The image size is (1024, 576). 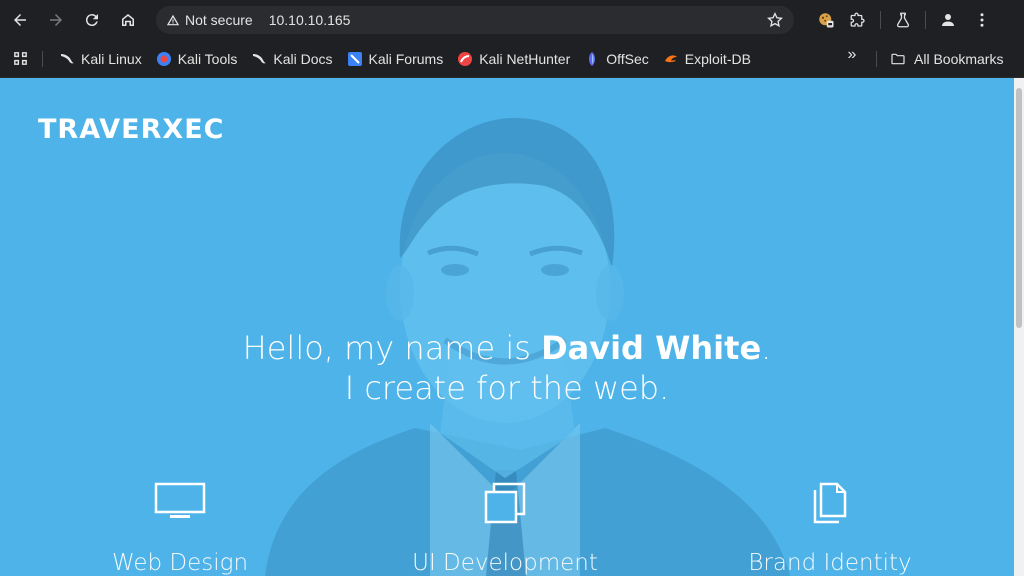 I want to click on page-scrollbar, so click(x=1019, y=327).